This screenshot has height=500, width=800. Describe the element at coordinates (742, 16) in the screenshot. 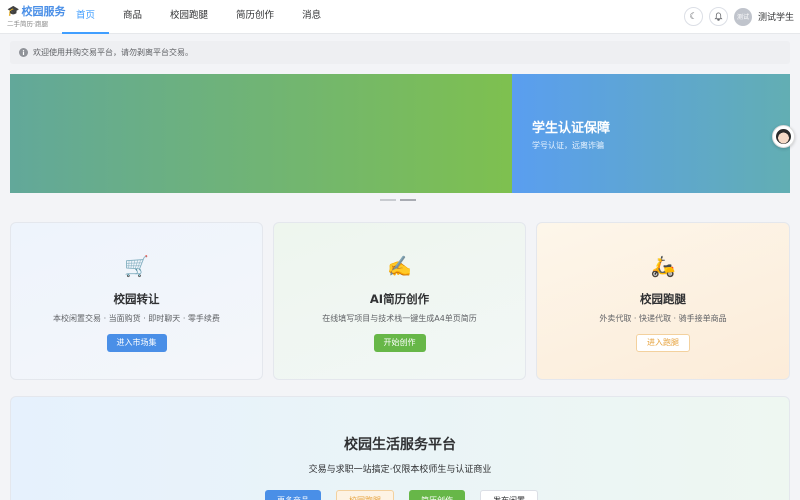

I see `avatar: 测试` at that location.